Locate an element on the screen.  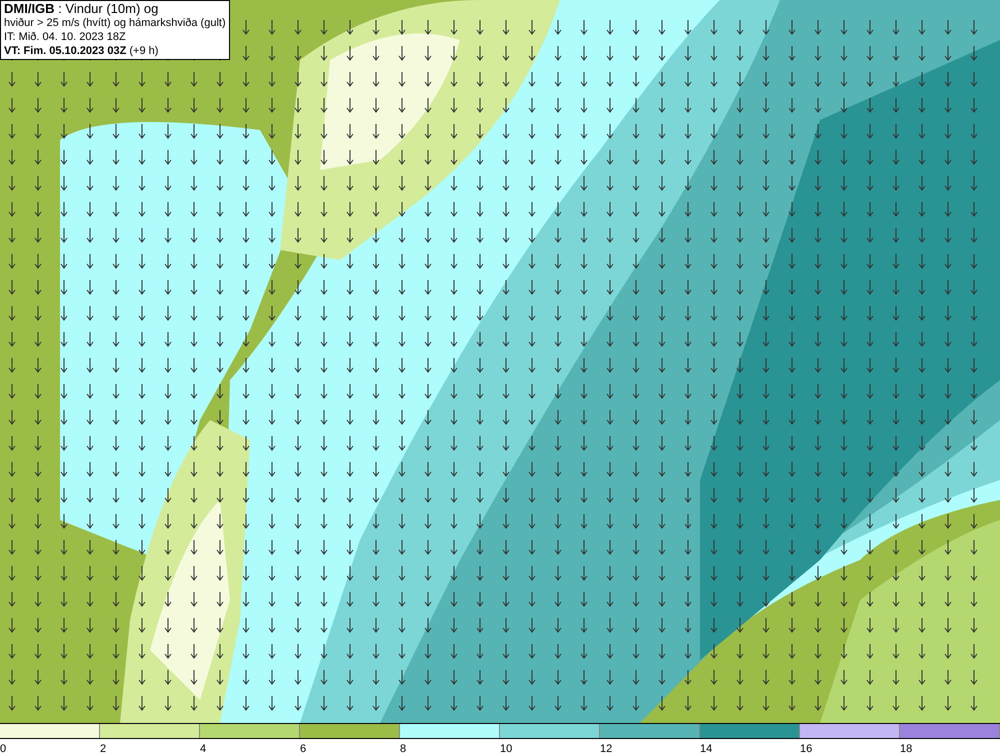
tick-label: 10 is located at coordinates (506, 748).